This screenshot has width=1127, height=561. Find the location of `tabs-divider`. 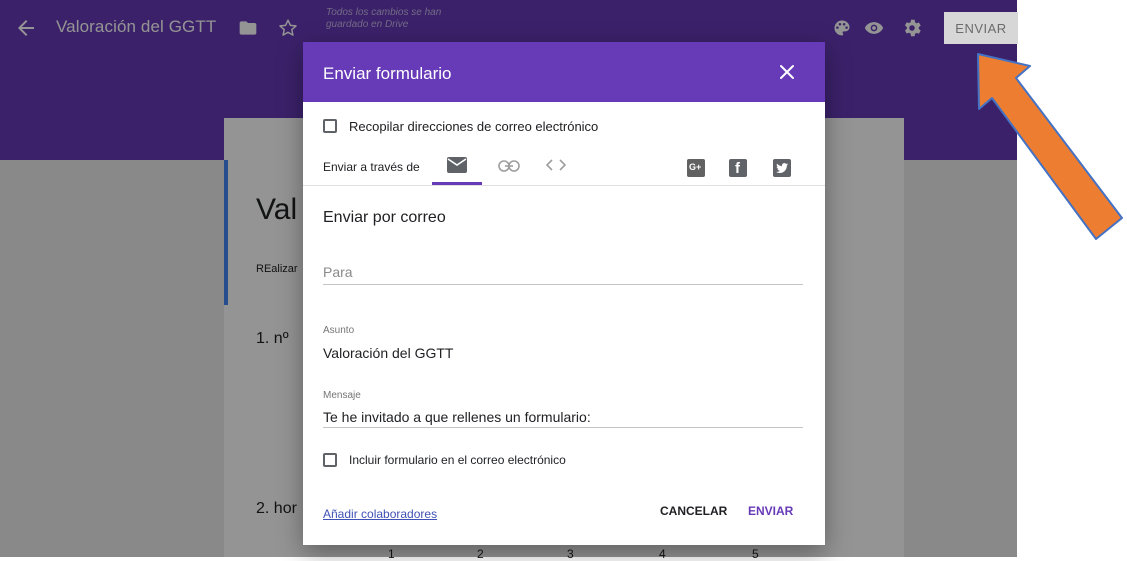

tabs-divider is located at coordinates (564, 185).